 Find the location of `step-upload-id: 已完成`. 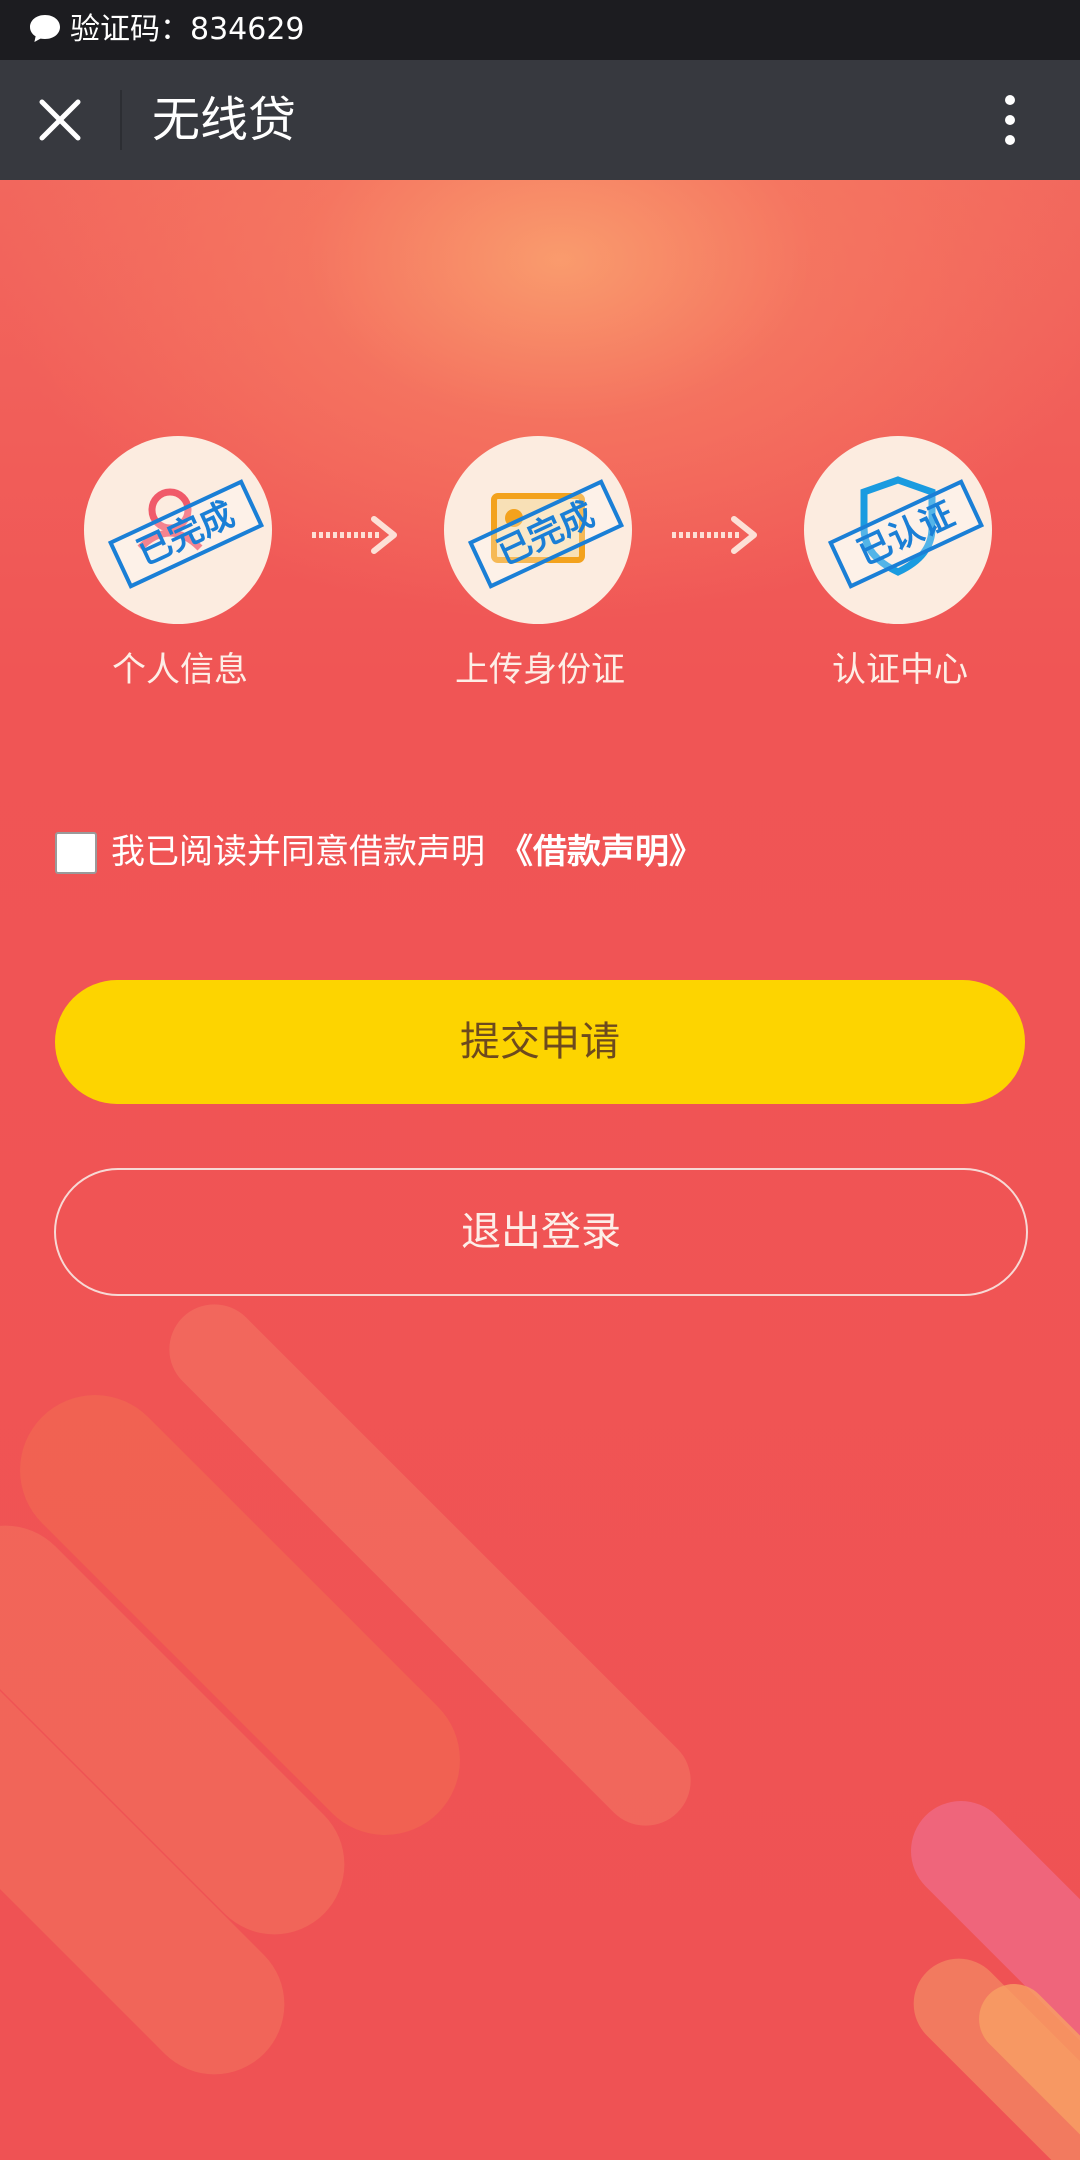

step-upload-id: 已完成 is located at coordinates (538, 530).